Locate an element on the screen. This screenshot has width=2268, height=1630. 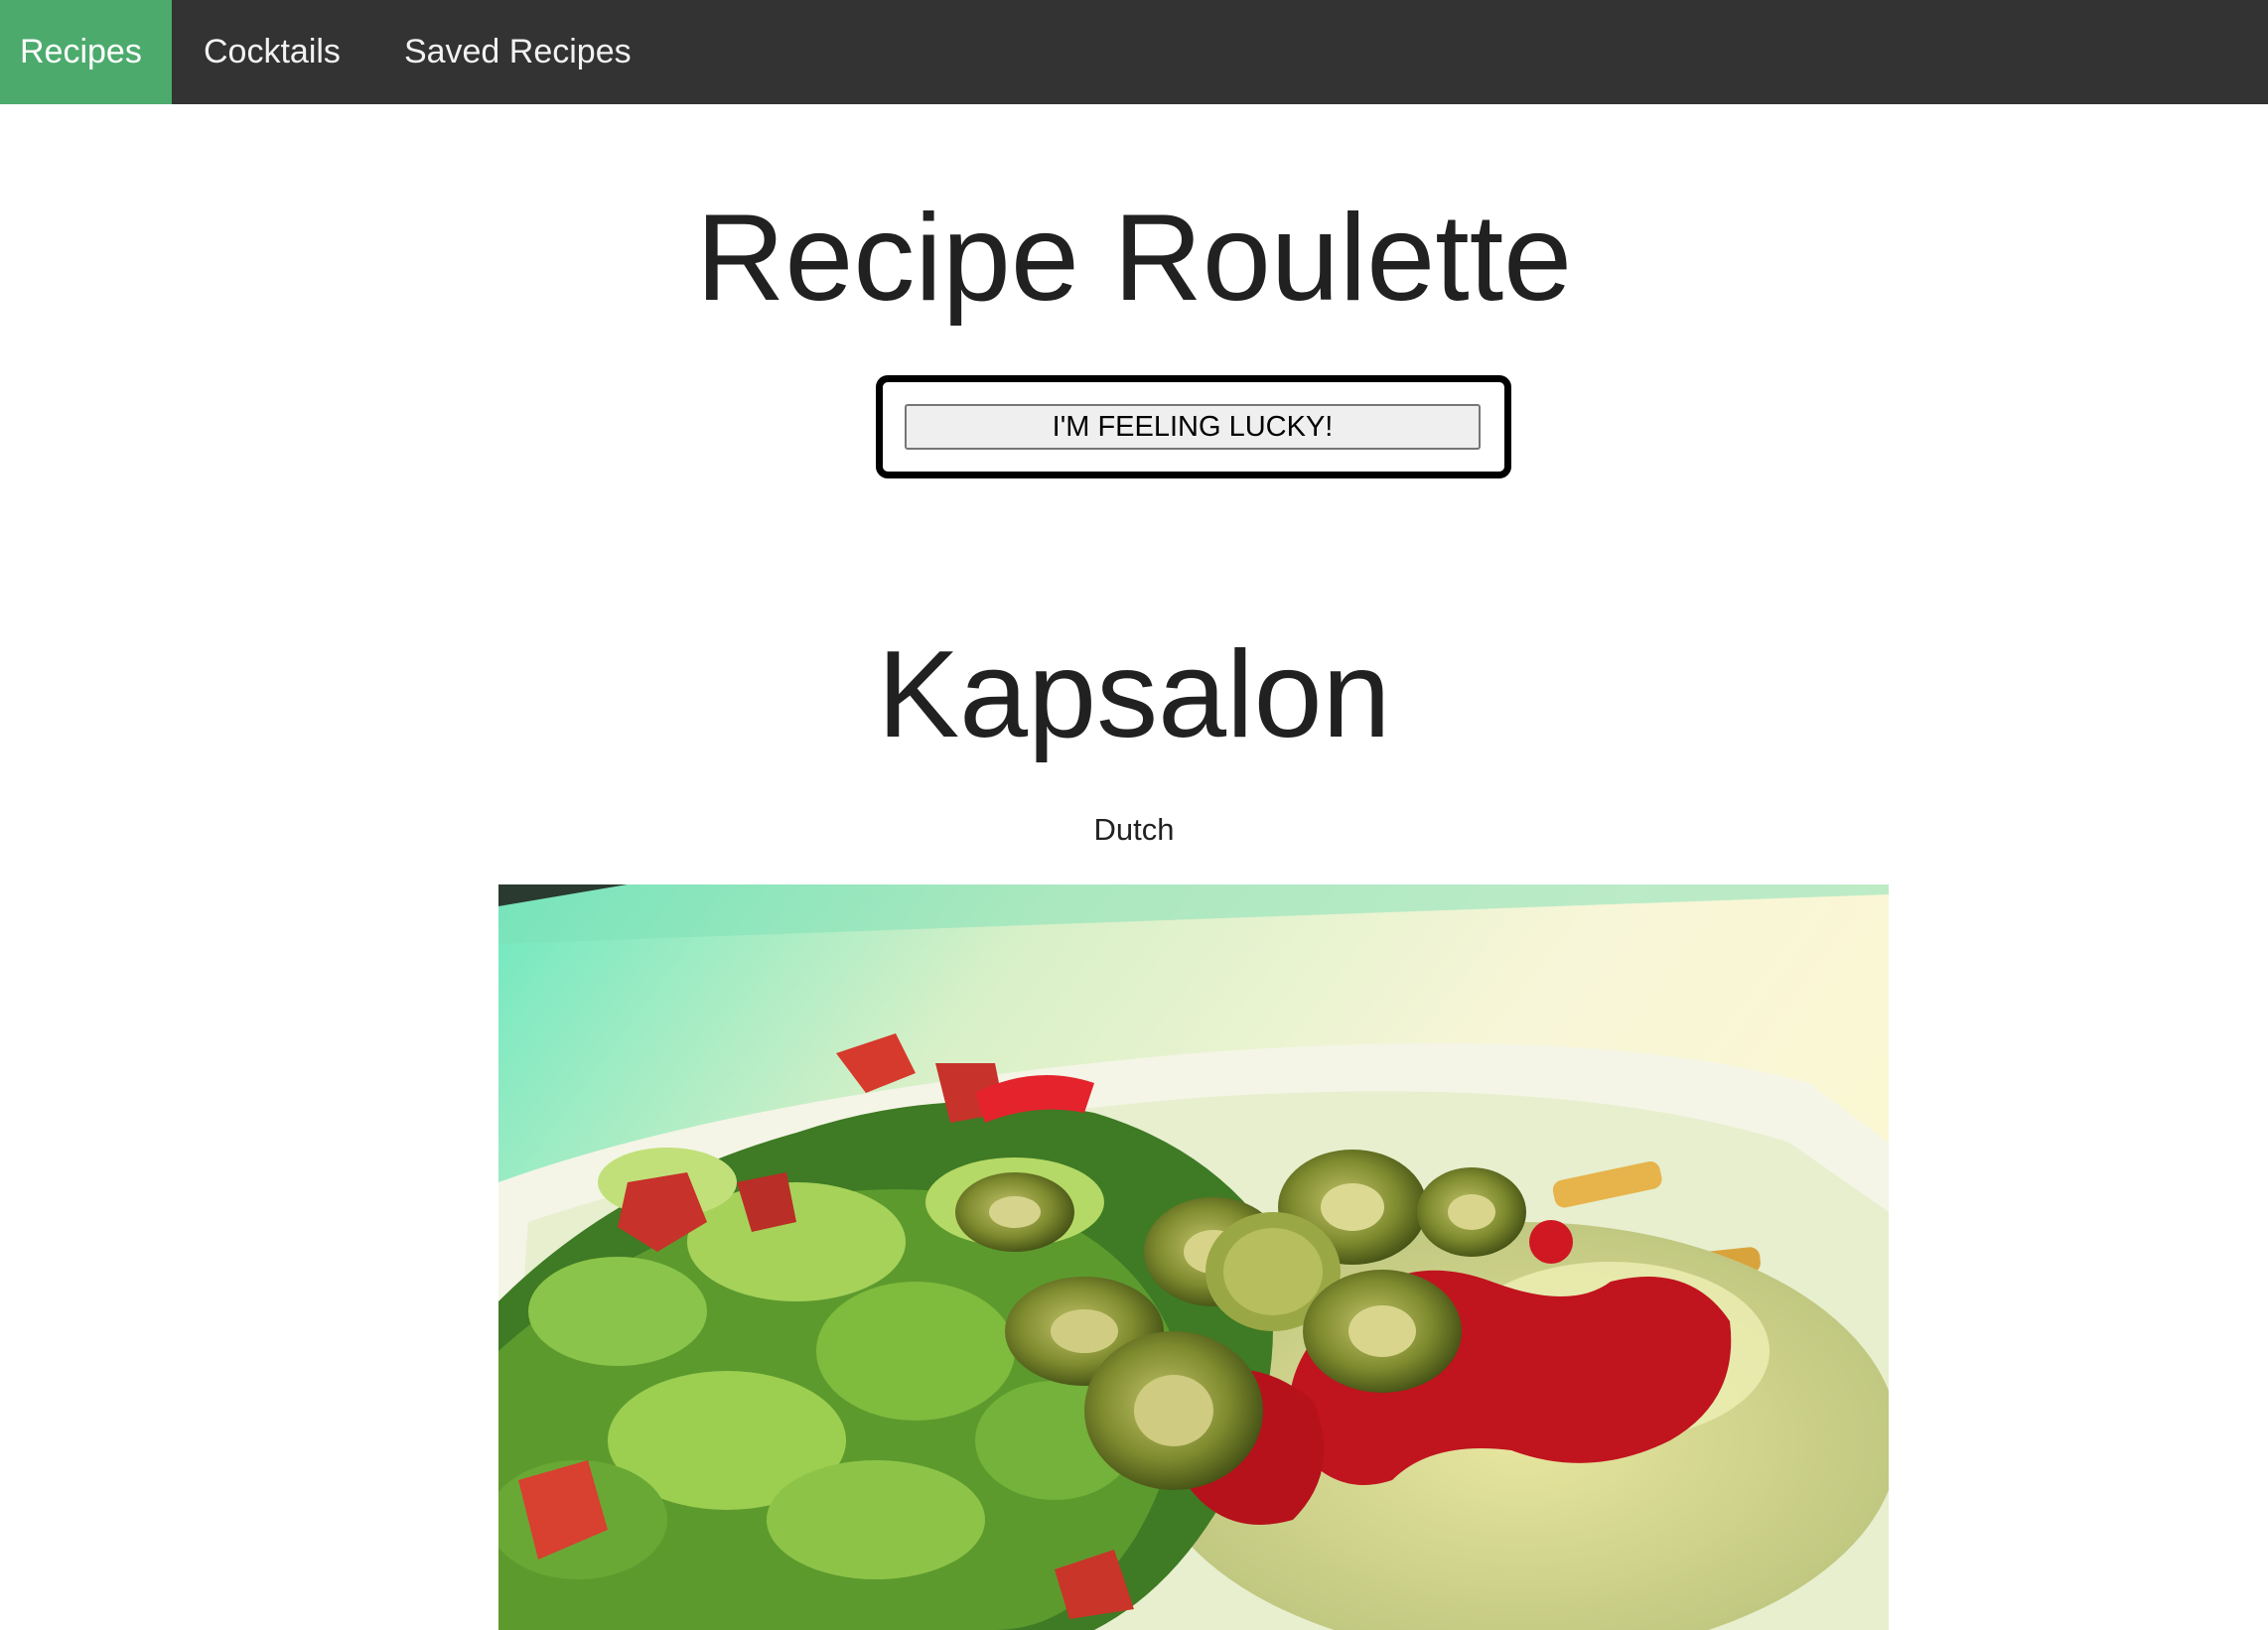
recipe-cuisine: Dutch is located at coordinates (1134, 829).